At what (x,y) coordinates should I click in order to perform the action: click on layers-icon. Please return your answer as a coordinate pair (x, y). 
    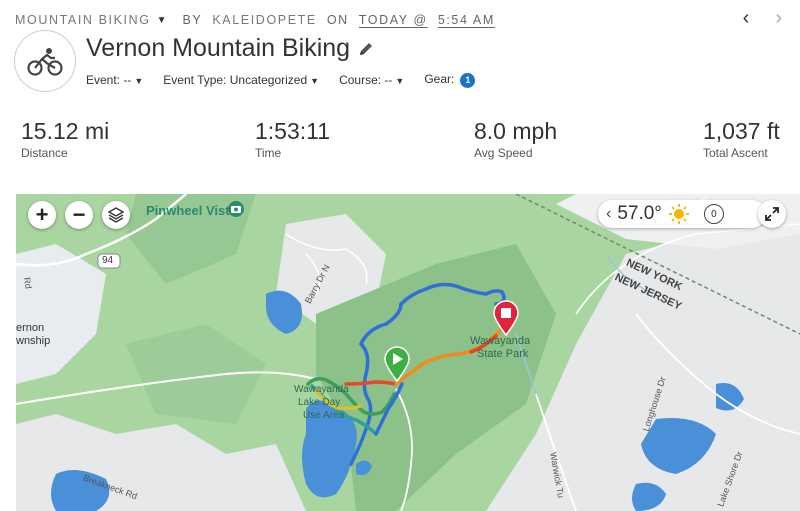
    Looking at the image, I should click on (116, 215).